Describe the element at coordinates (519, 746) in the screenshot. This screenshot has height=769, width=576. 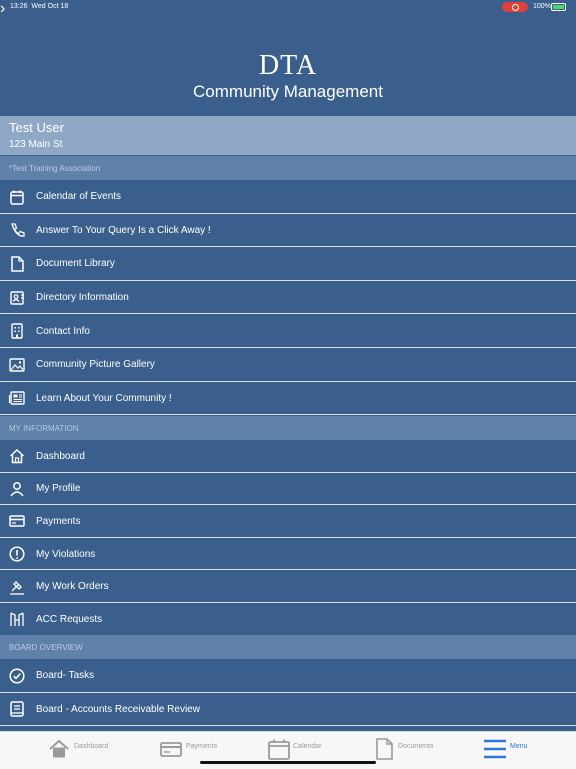
I see `tab-label: Menu` at that location.